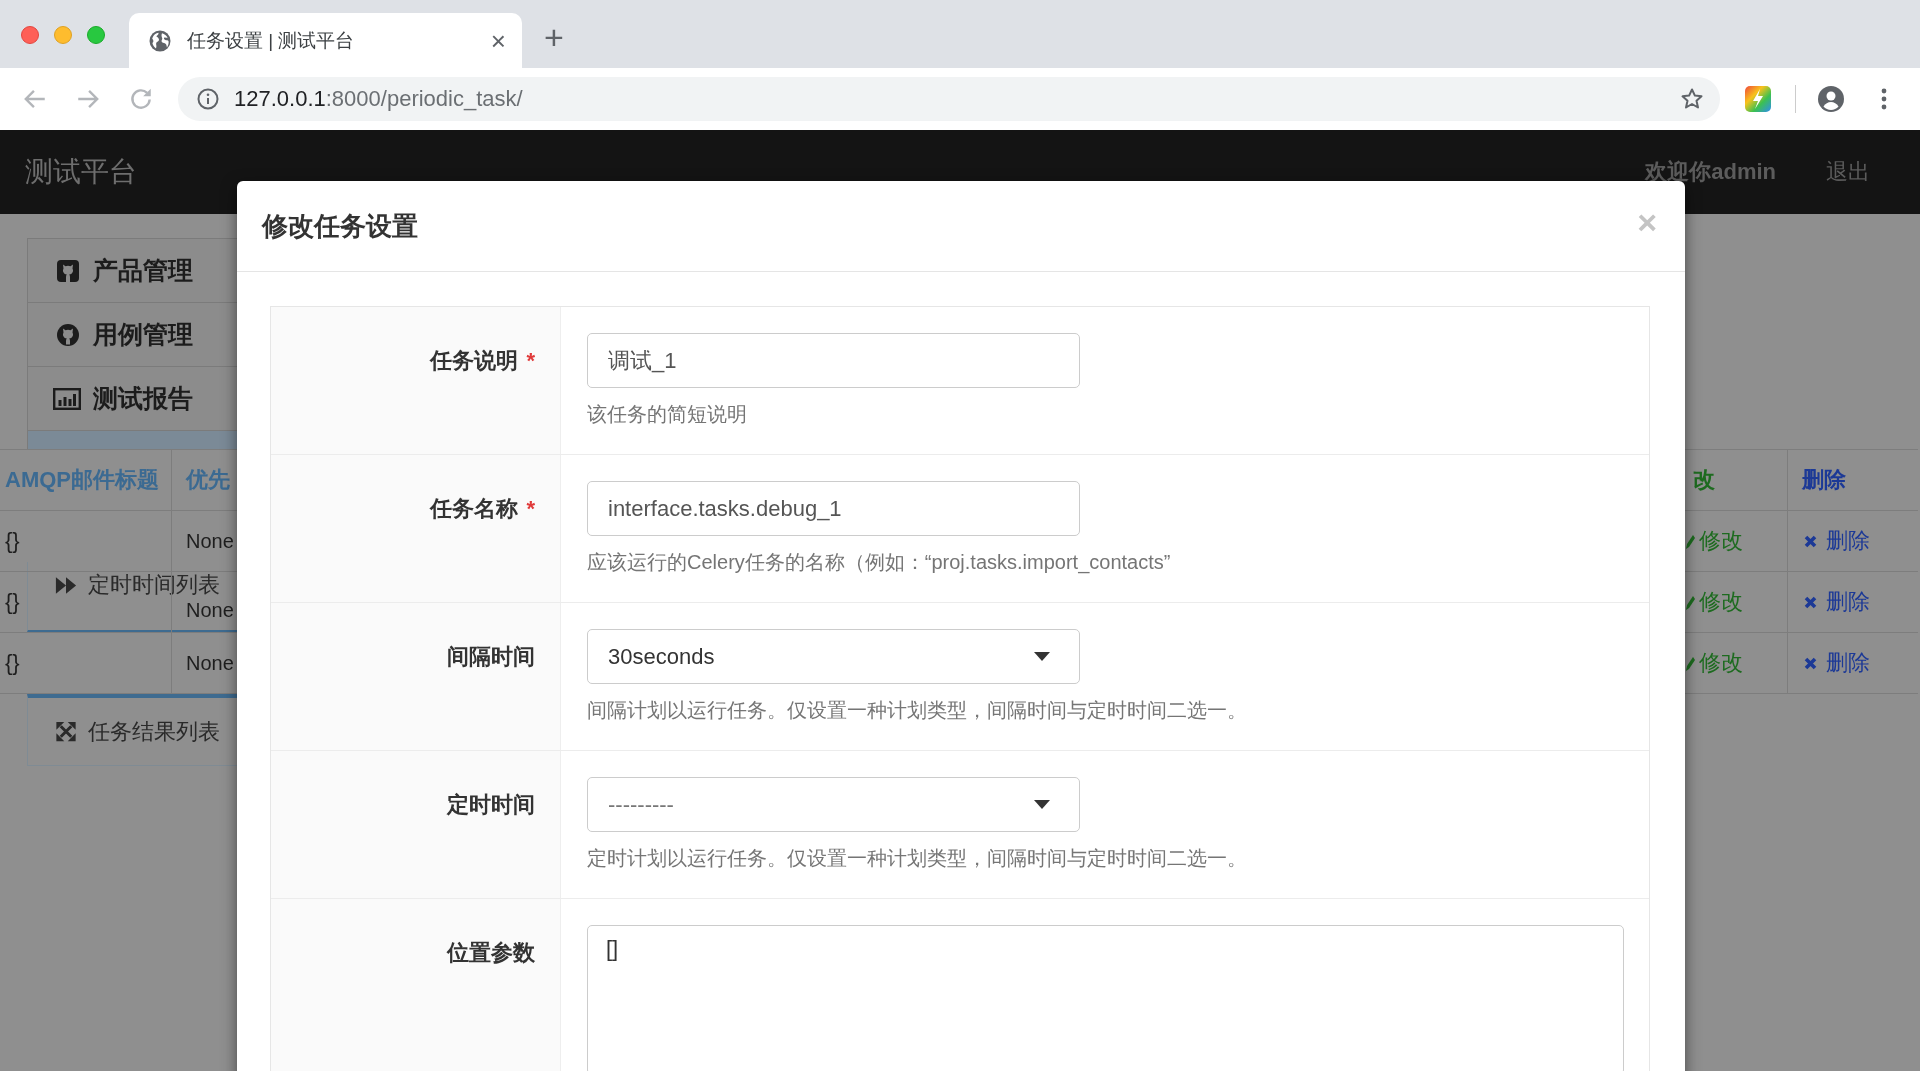  Describe the element at coordinates (1848, 172) in the screenshot. I see `logout-link: 退出` at that location.